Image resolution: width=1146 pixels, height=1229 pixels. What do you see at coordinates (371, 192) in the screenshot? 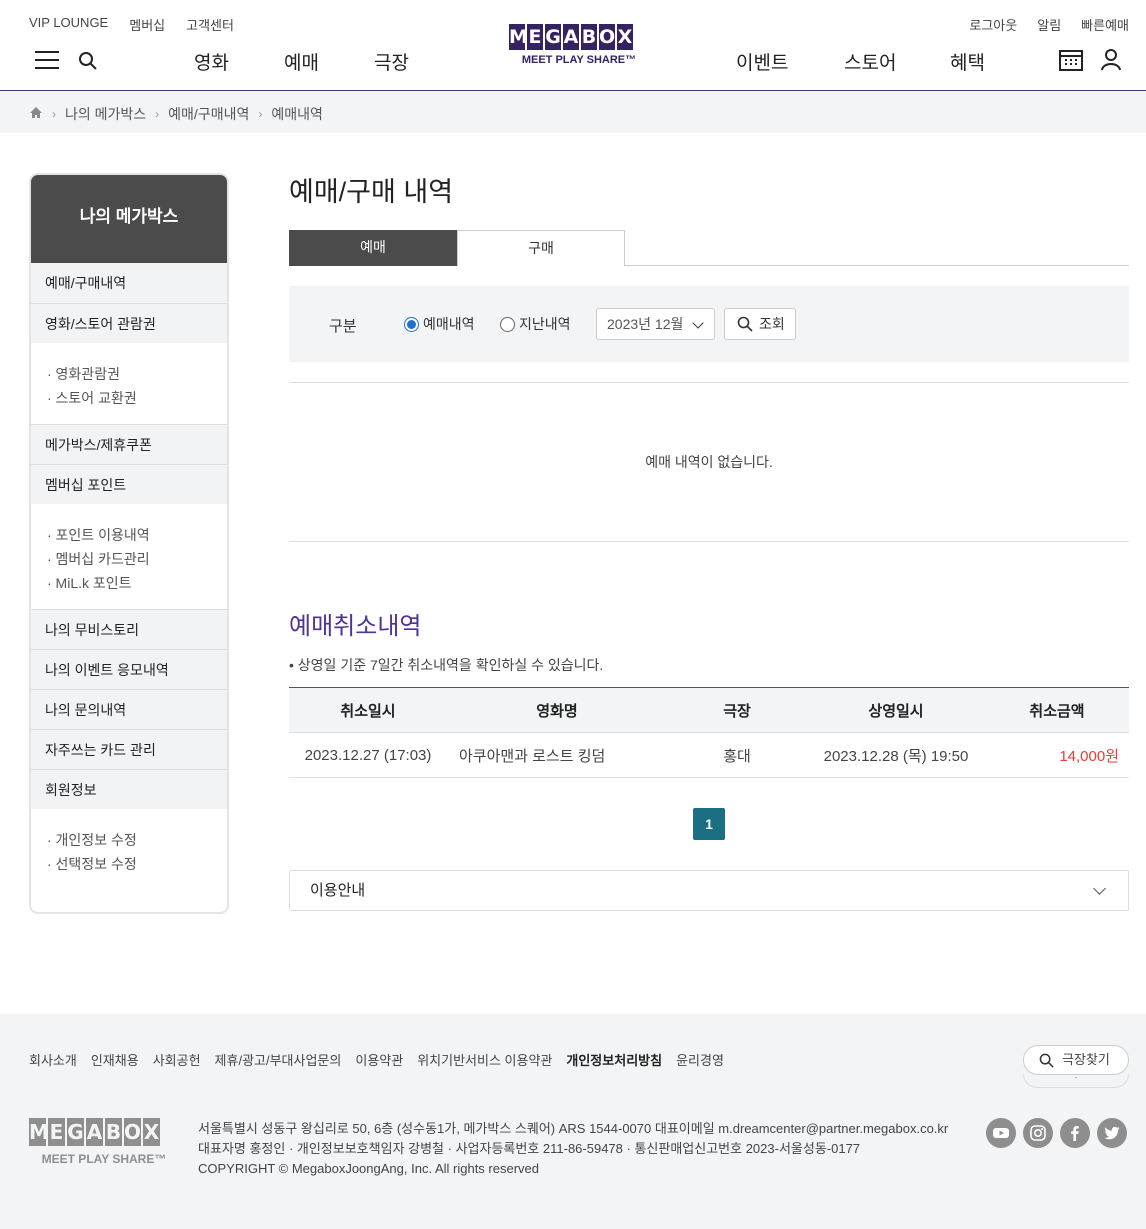
I see `page-title: 예매/구매 내역` at bounding box center [371, 192].